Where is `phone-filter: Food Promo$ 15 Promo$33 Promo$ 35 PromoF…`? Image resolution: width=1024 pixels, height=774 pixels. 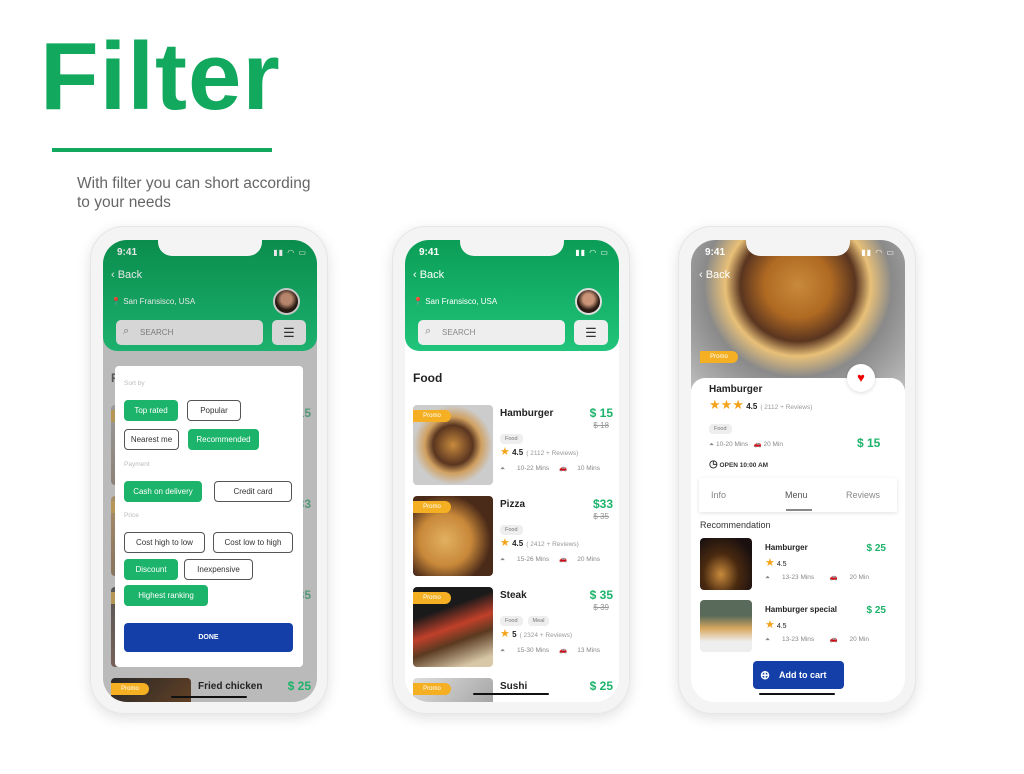
phone-filter: Food Promo$ 15 Promo$33 Promo$ 35 PromoF… is located at coordinates (209, 470).